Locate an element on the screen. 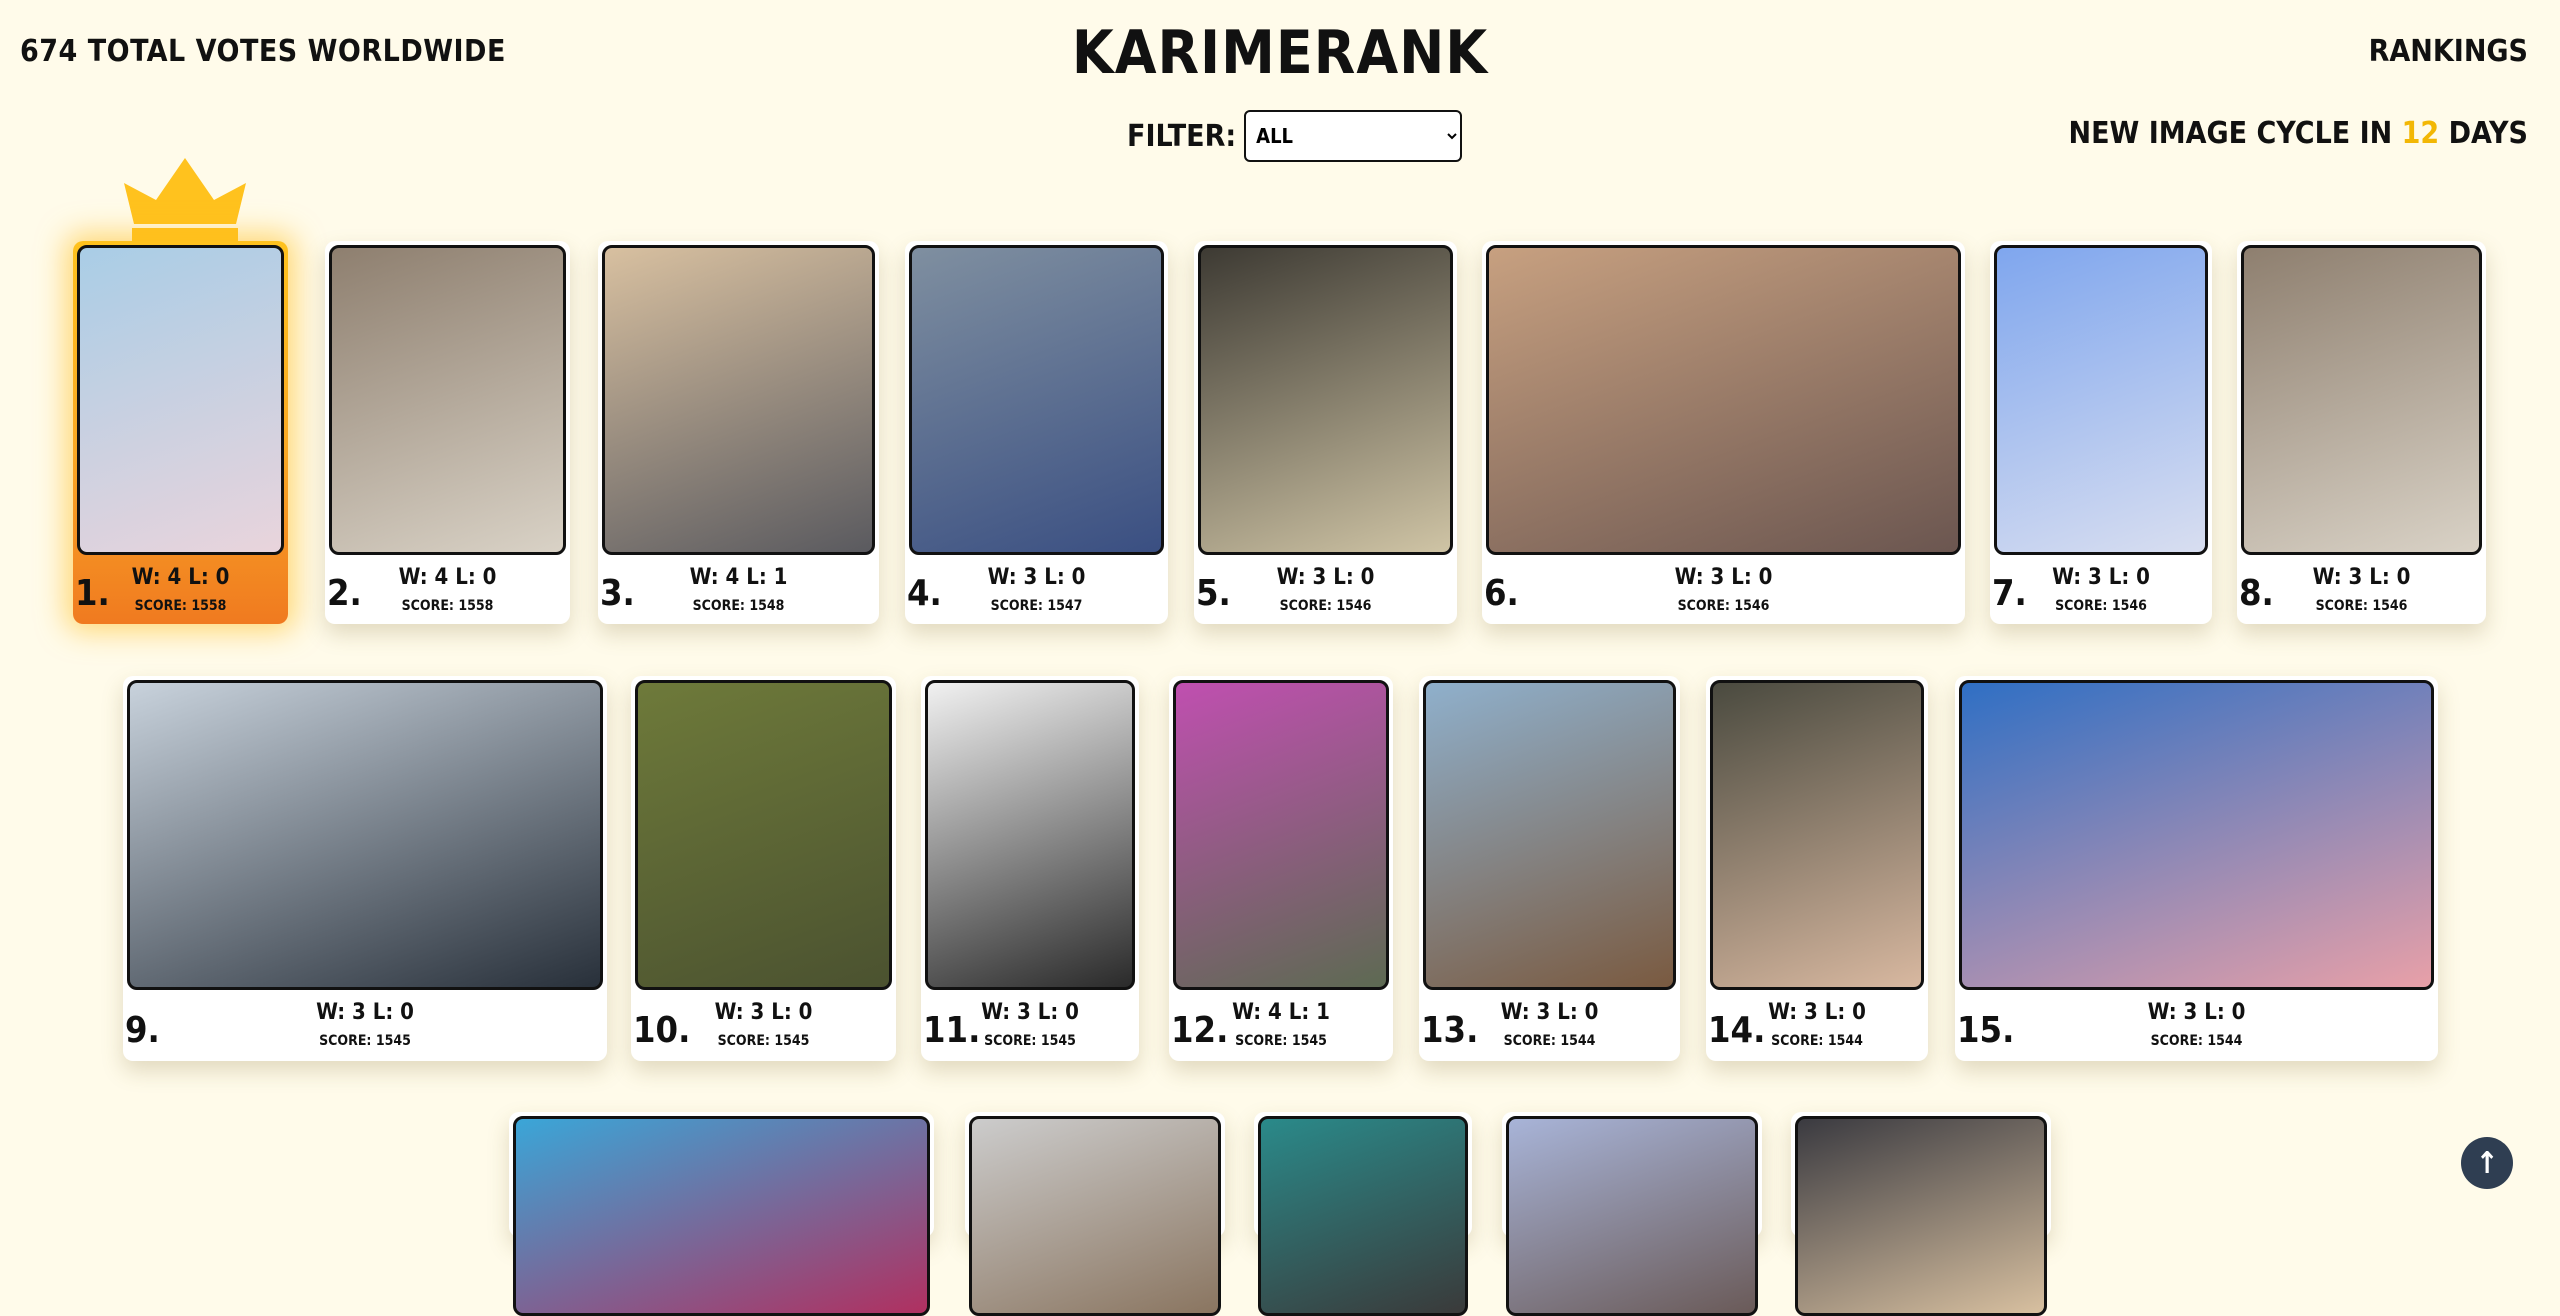 The image size is (2560, 1316). rank-card: 14. W: 3 L: 0 SCORE: 1544 is located at coordinates (1817, 868).